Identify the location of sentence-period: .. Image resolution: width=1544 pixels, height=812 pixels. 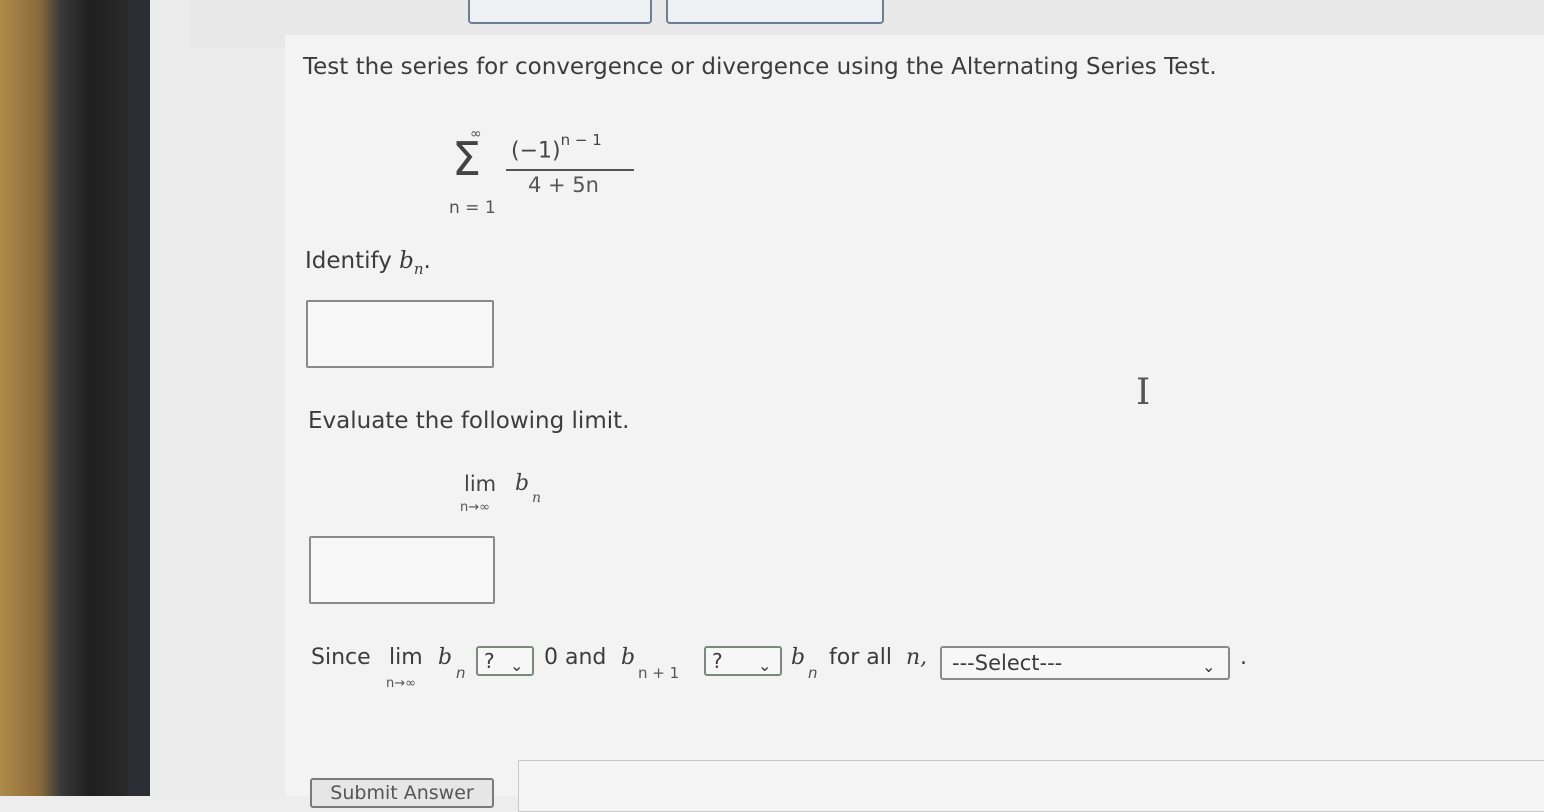
(1243, 657).